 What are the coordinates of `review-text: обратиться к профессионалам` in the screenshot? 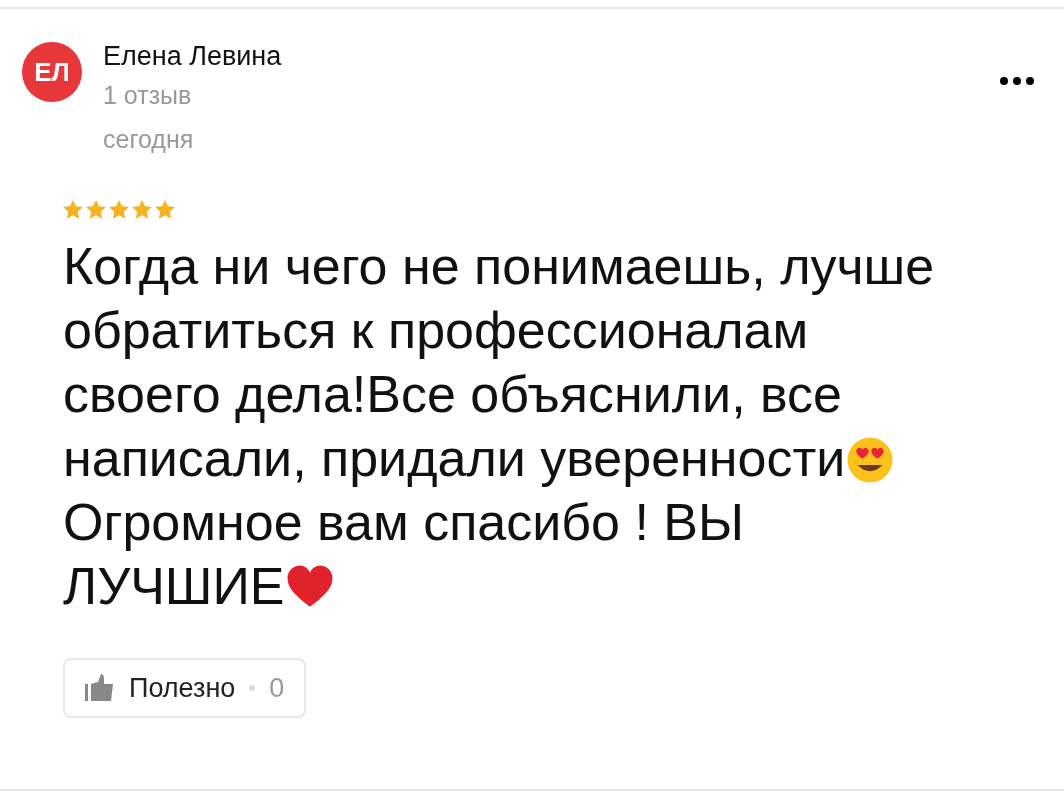 It's located at (436, 330).